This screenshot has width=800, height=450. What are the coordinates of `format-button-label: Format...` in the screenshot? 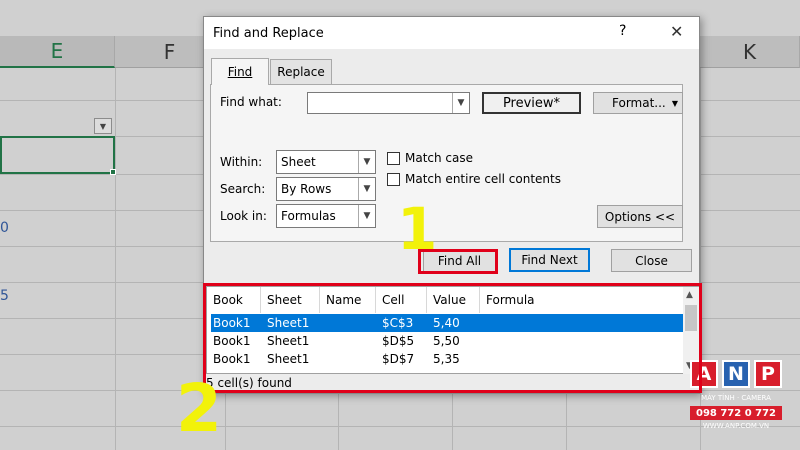 It's located at (639, 103).